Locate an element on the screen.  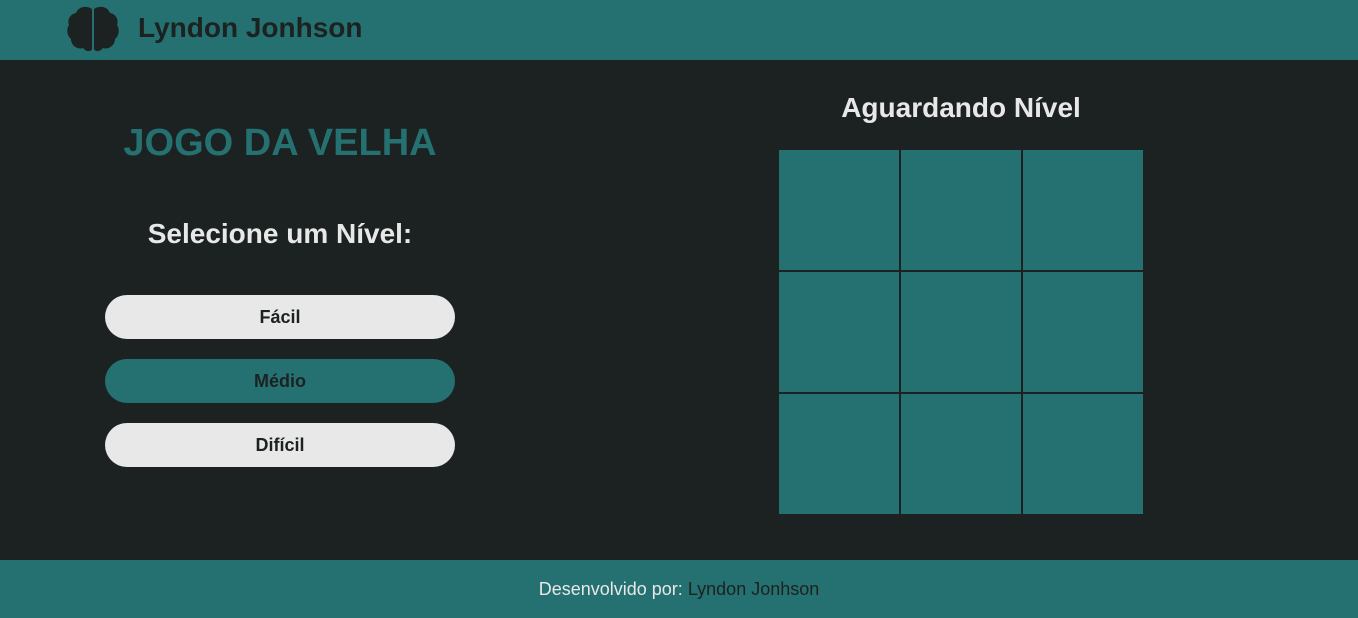
level-easy-button: Fácil is located at coordinates (280, 317).